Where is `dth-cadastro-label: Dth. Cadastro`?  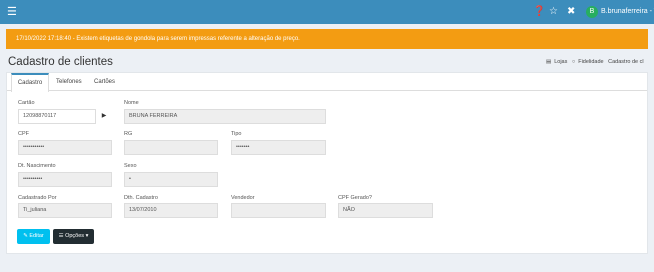
dth-cadastro-label: Dth. Cadastro is located at coordinates (141, 198).